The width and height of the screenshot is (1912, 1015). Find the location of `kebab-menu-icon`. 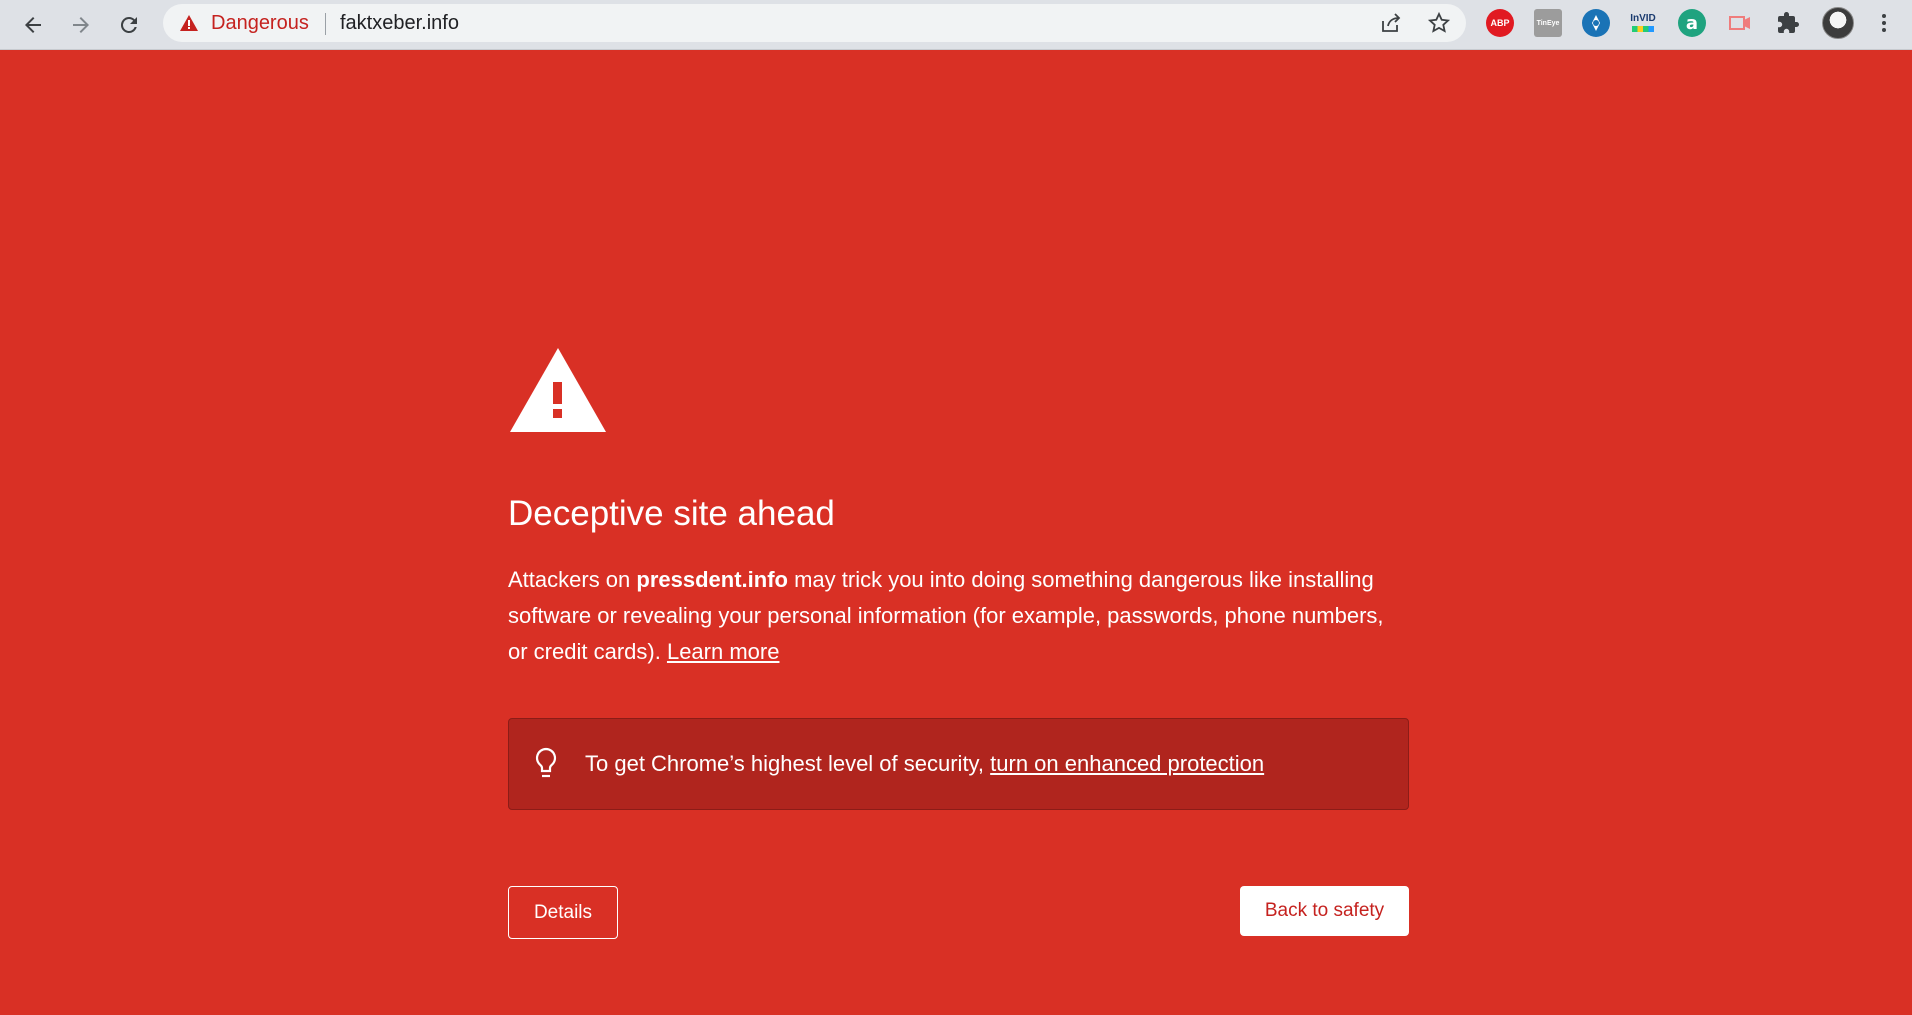

kebab-menu-icon is located at coordinates (1884, 23).